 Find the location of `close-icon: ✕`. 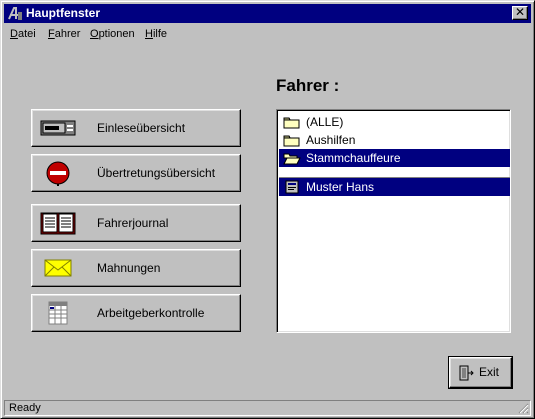

close-icon: ✕ is located at coordinates (520, 12).